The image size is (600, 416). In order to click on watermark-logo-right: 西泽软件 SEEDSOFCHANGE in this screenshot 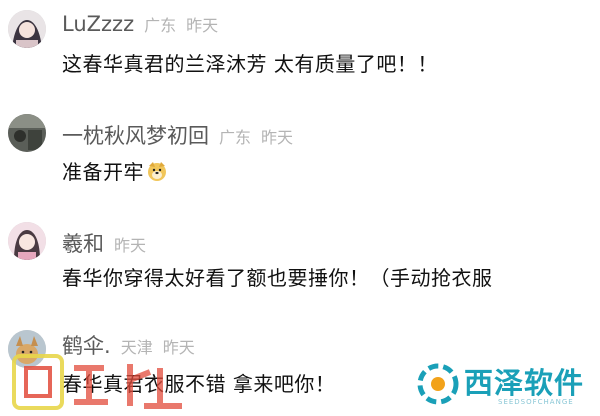, I will do `click(508, 387)`.